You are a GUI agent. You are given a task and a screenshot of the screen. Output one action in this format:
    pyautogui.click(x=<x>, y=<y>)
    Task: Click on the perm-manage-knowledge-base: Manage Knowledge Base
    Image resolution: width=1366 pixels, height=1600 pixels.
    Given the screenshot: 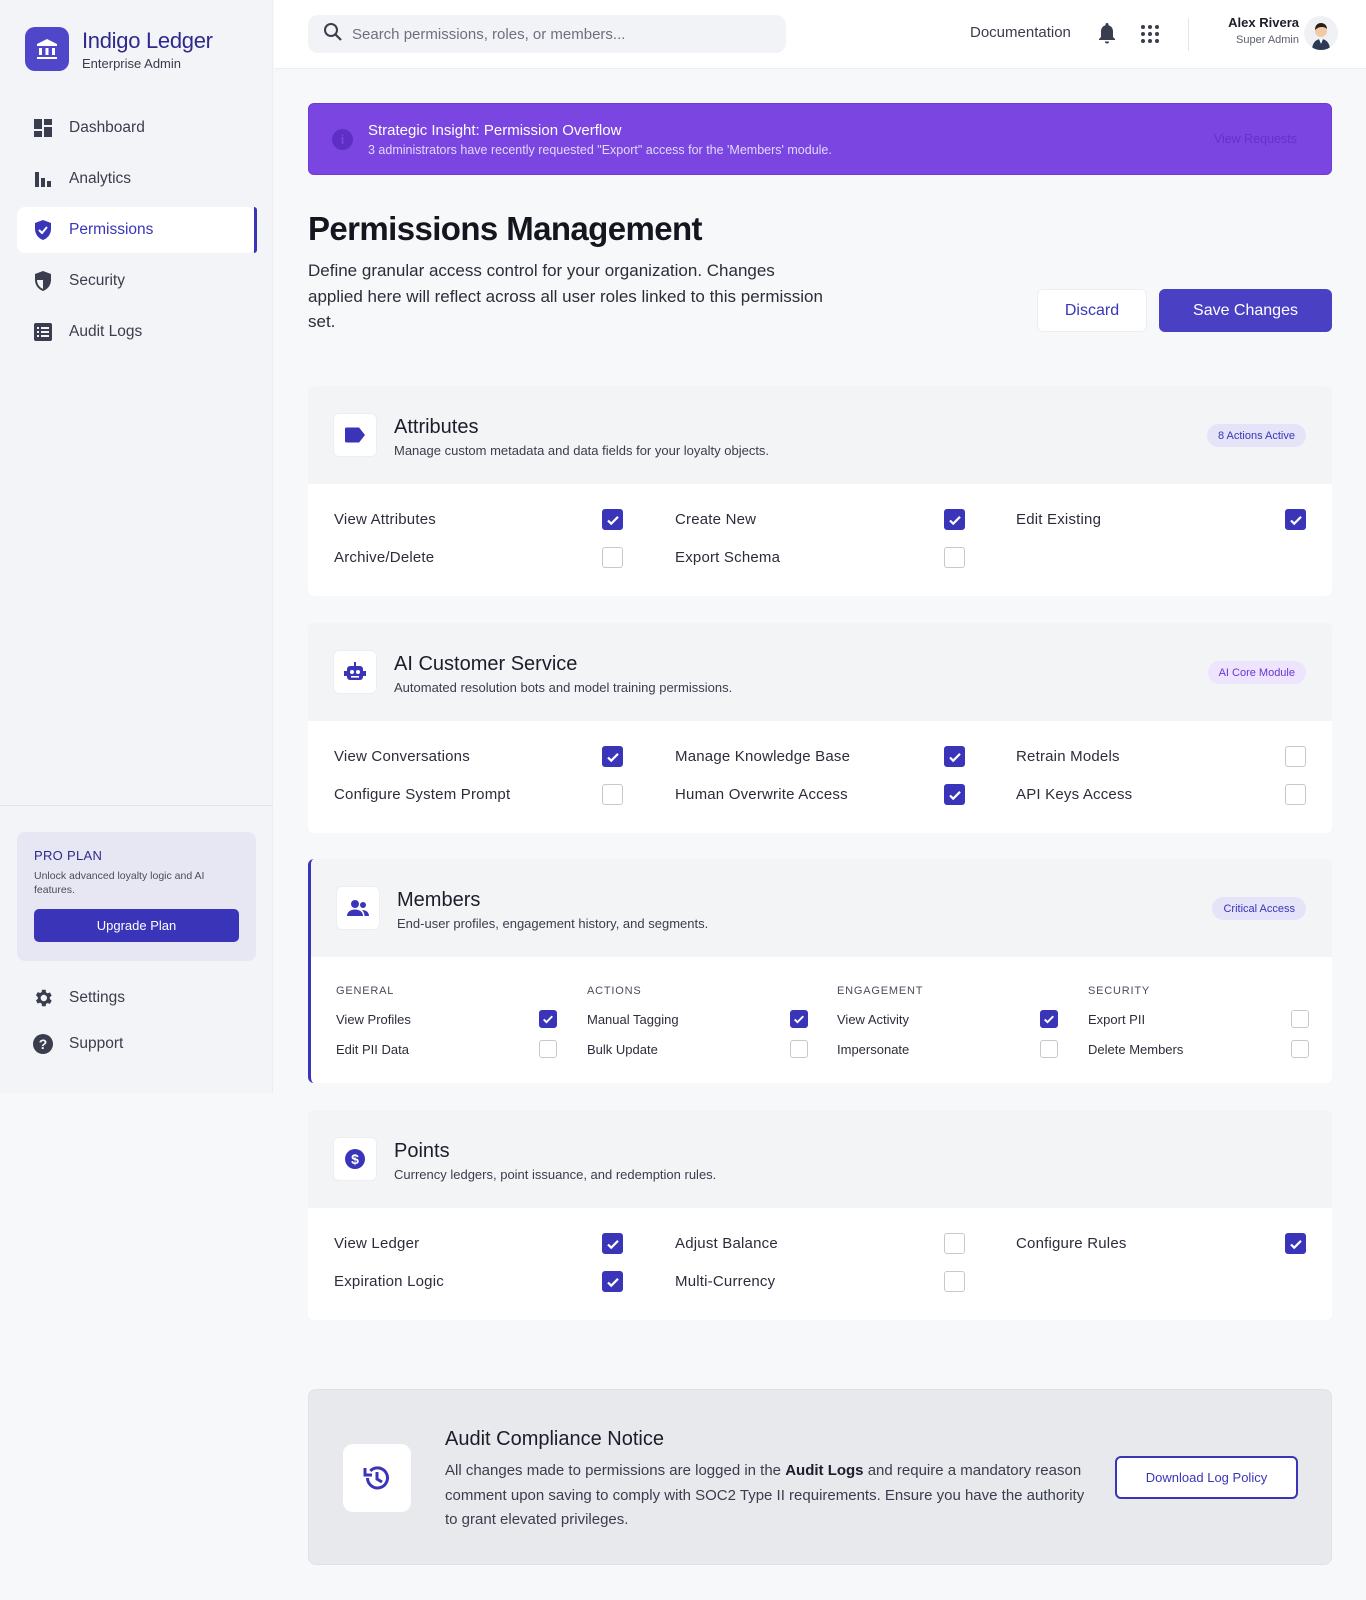 What is the action you would take?
    pyautogui.click(x=762, y=756)
    